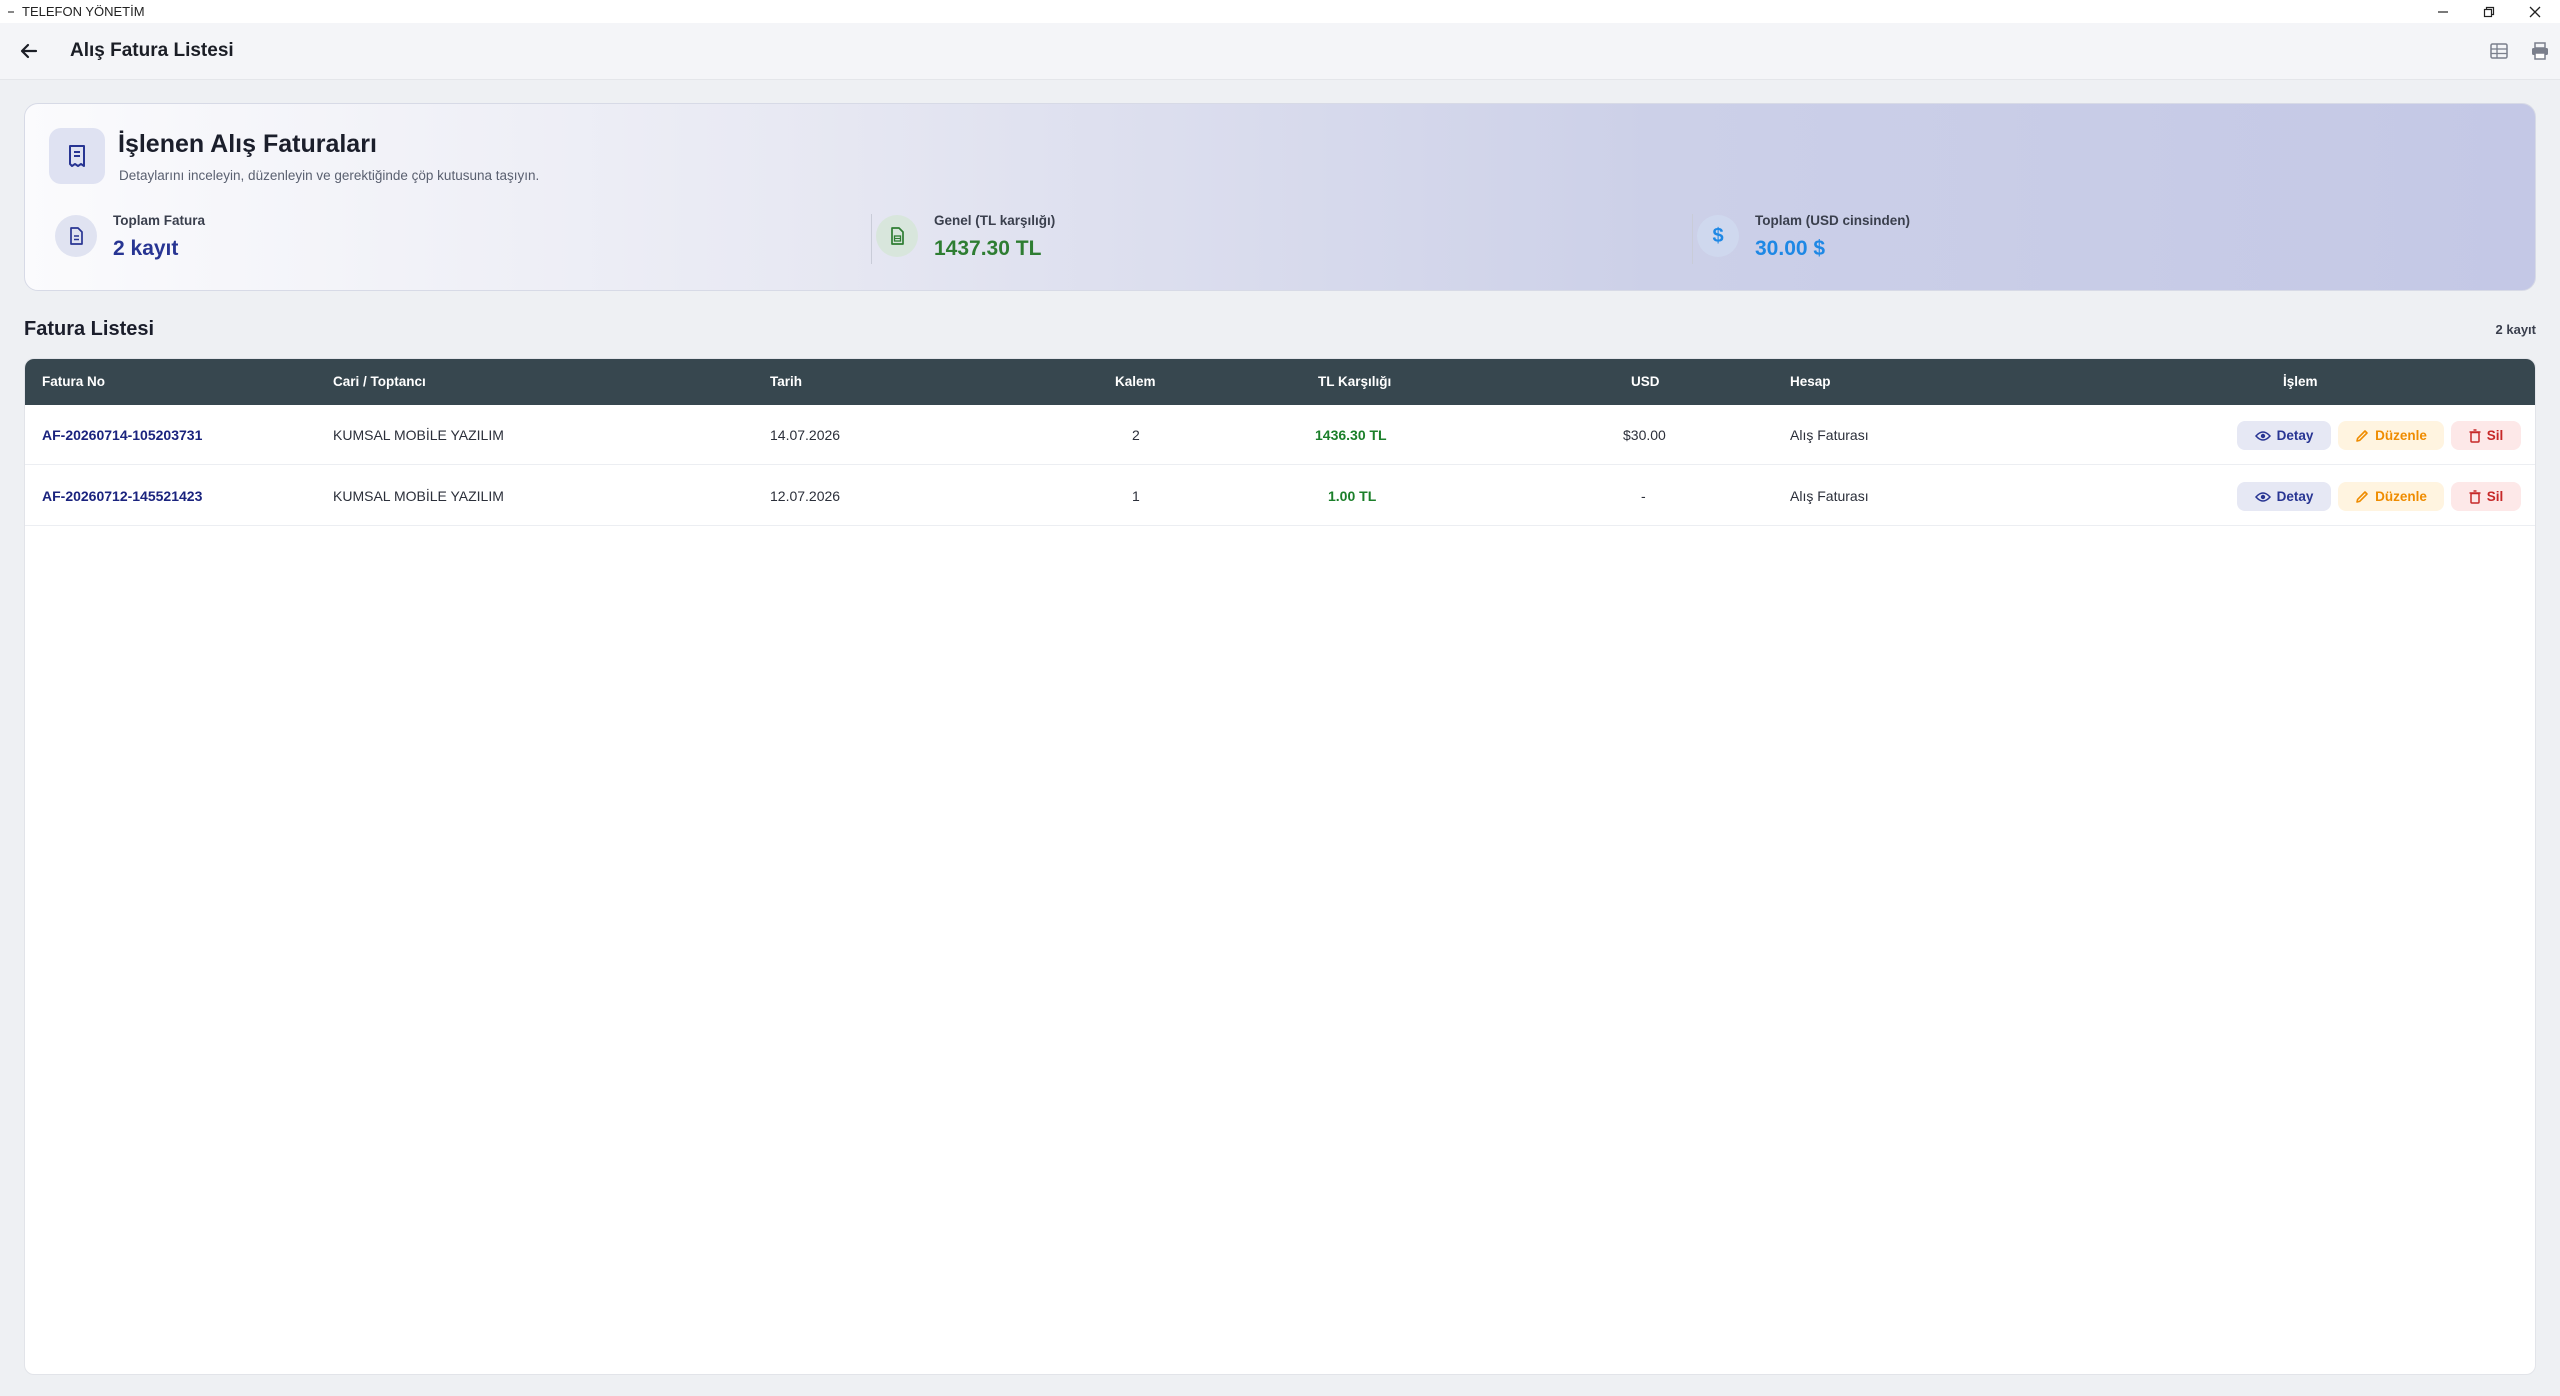  I want to click on stat-value: 2 kayıt, so click(146, 248).